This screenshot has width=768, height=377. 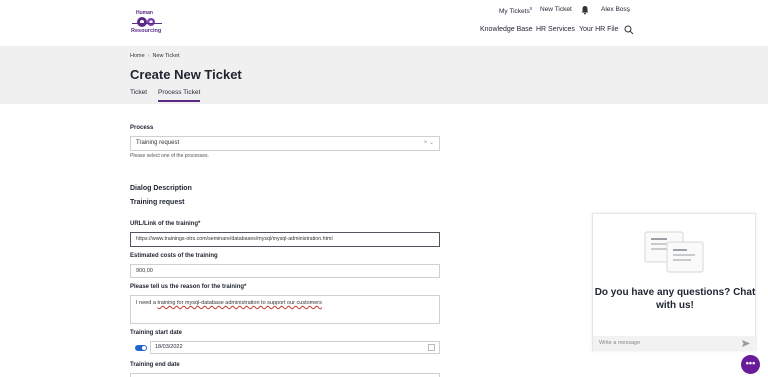 I want to click on my-tickets-link: My Tickets5, so click(x=515, y=10).